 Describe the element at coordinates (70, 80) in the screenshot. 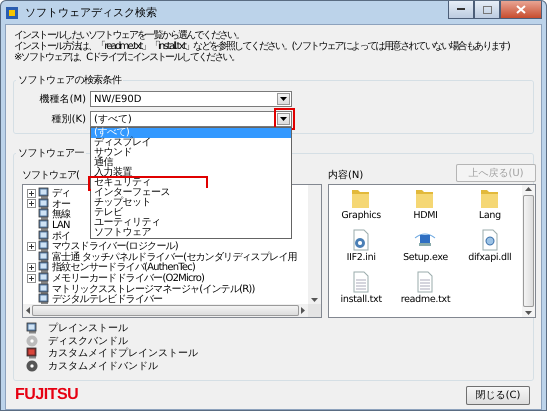

I see `group-title: ソフトウェアの検索条件` at that location.